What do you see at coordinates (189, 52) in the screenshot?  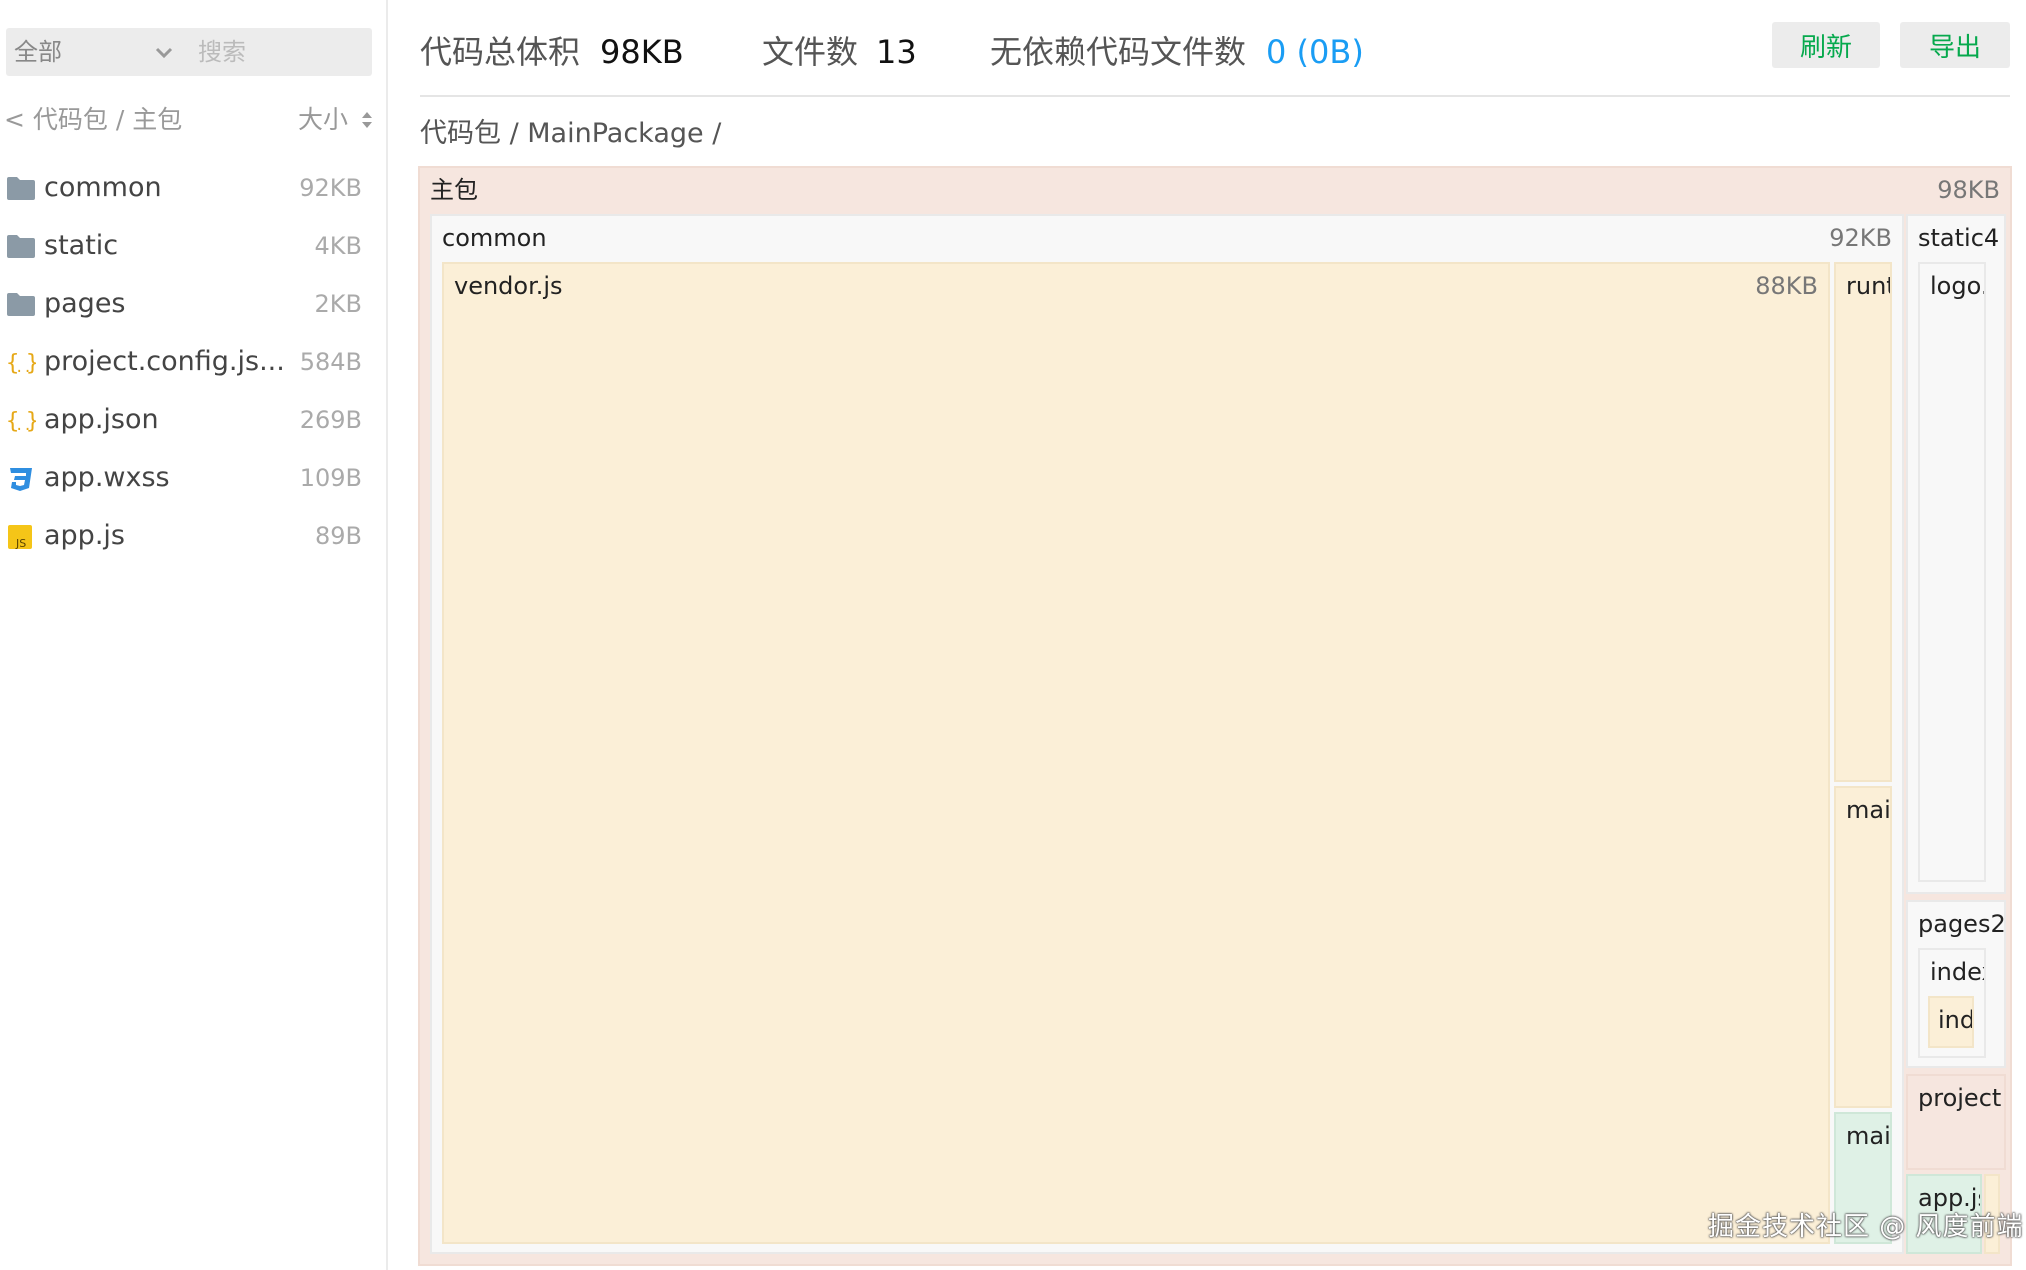 I see `filter-bar: 全部` at bounding box center [189, 52].